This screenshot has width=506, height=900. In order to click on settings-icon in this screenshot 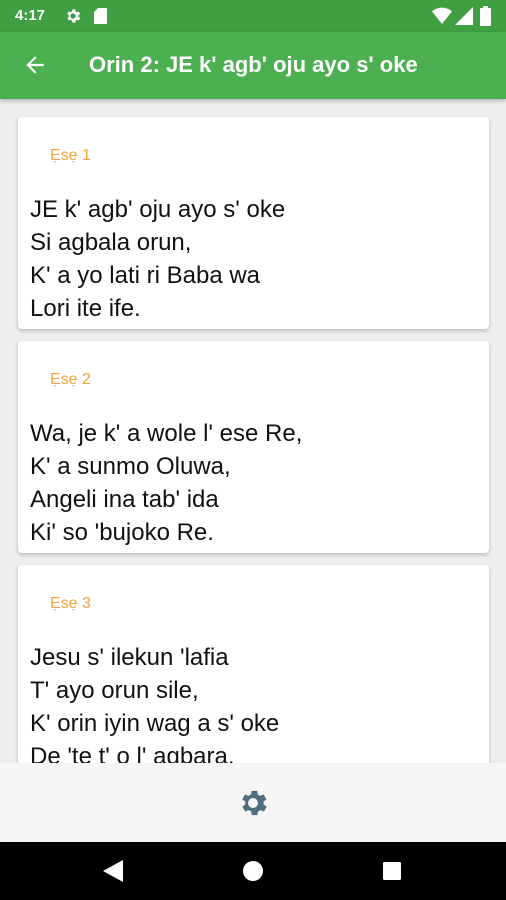, I will do `click(253, 803)`.